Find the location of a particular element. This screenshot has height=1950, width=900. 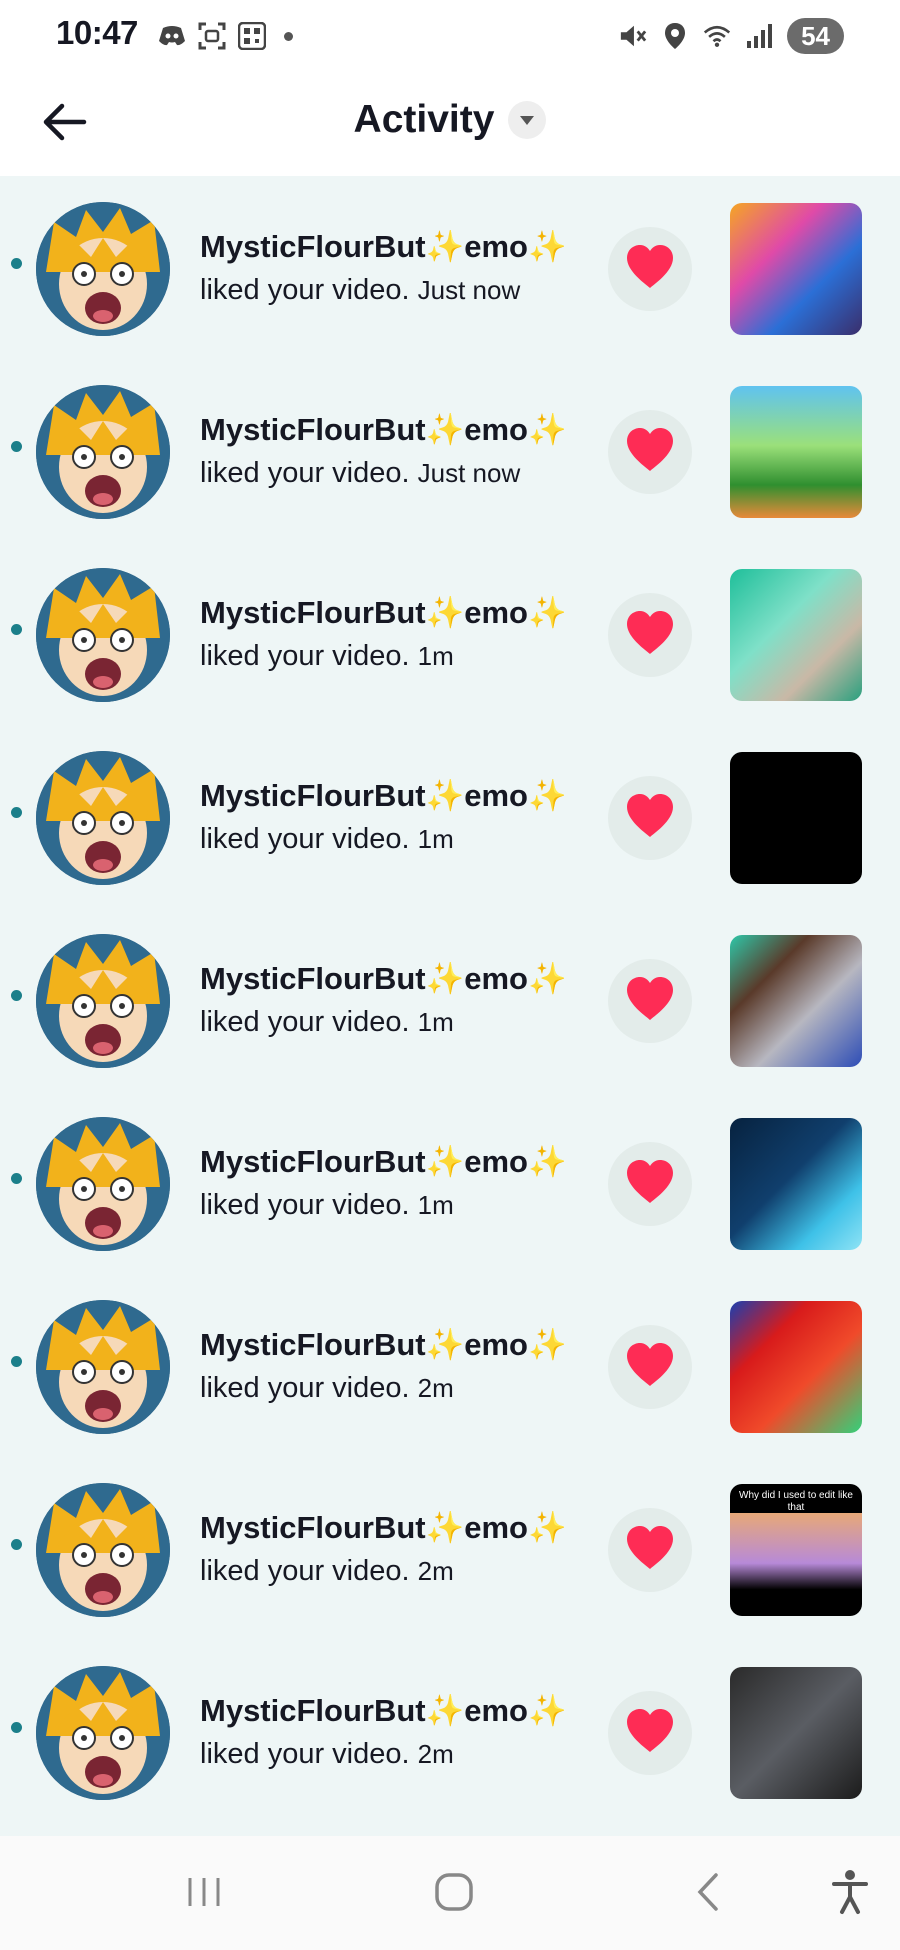

recents-icon is located at coordinates (204, 1894).